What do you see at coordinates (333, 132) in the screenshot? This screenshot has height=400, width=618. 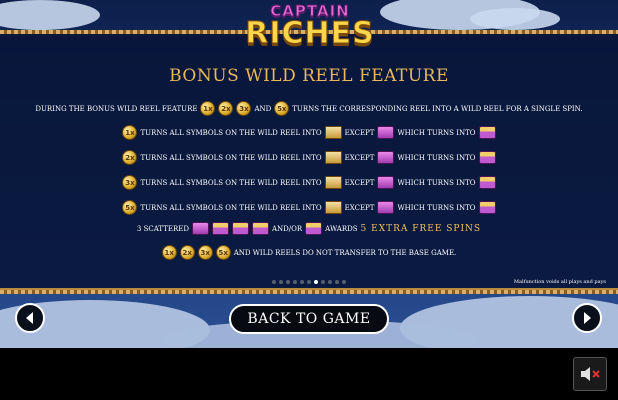 I see `wild-symbol-icon` at bounding box center [333, 132].